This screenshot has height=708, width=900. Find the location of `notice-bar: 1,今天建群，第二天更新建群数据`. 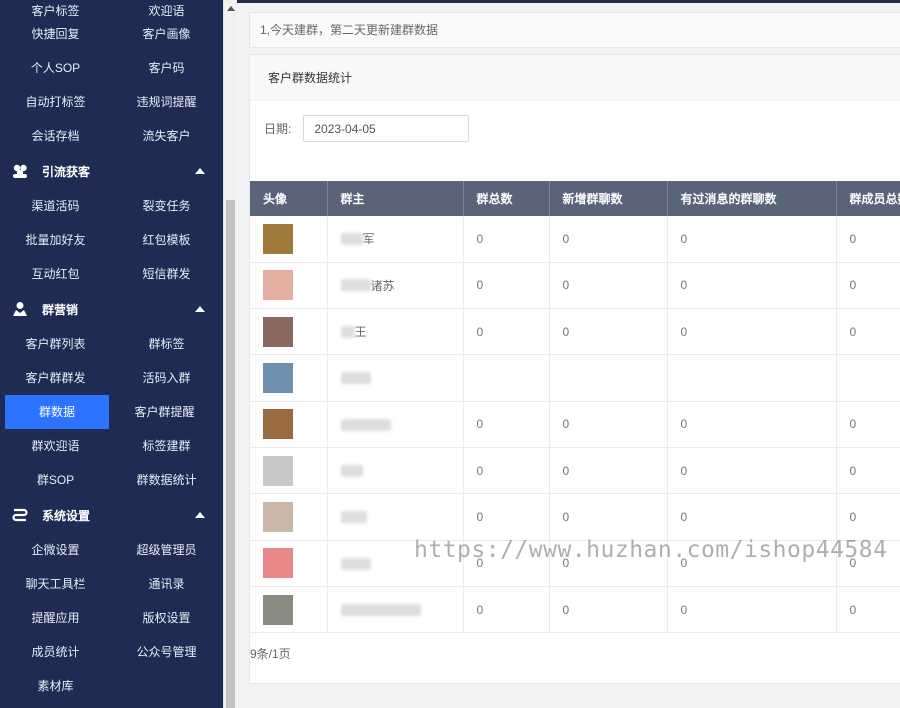

notice-bar: 1,今天建群，第二天更新建群数据 is located at coordinates (574, 30).